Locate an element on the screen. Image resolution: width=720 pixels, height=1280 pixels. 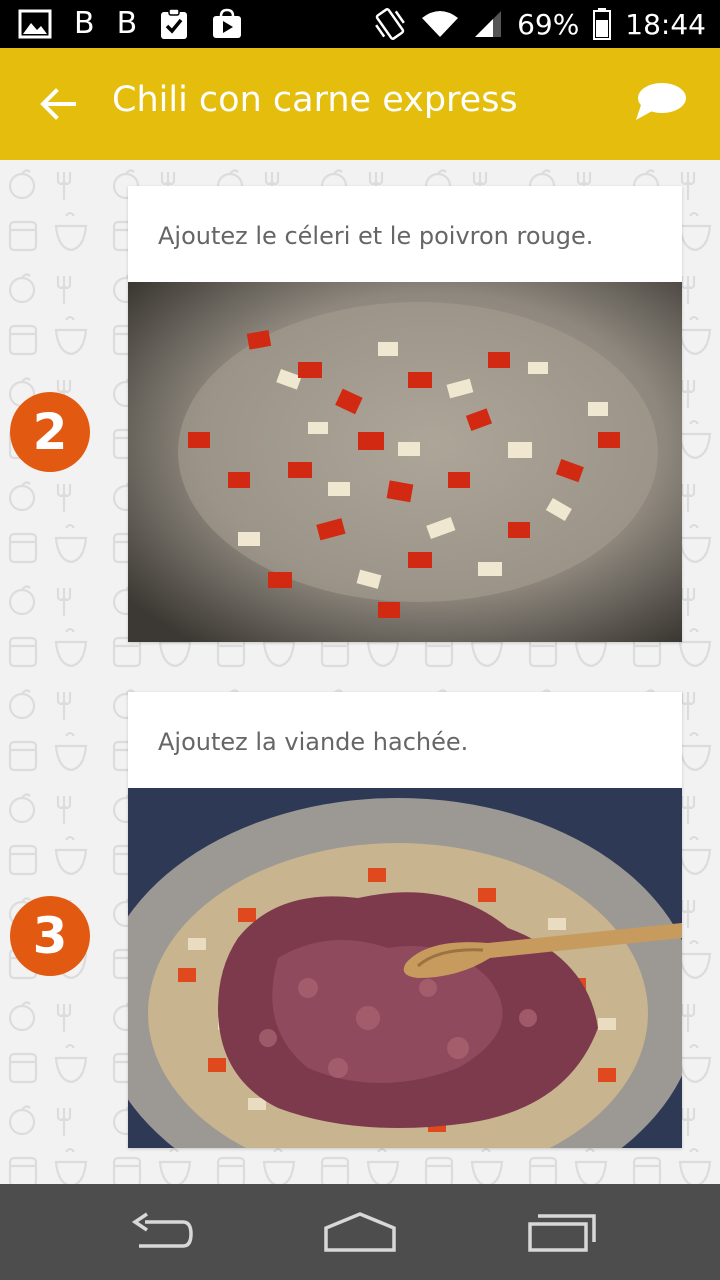
system-icons: 69% 18:44 is located at coordinates (539, 24).